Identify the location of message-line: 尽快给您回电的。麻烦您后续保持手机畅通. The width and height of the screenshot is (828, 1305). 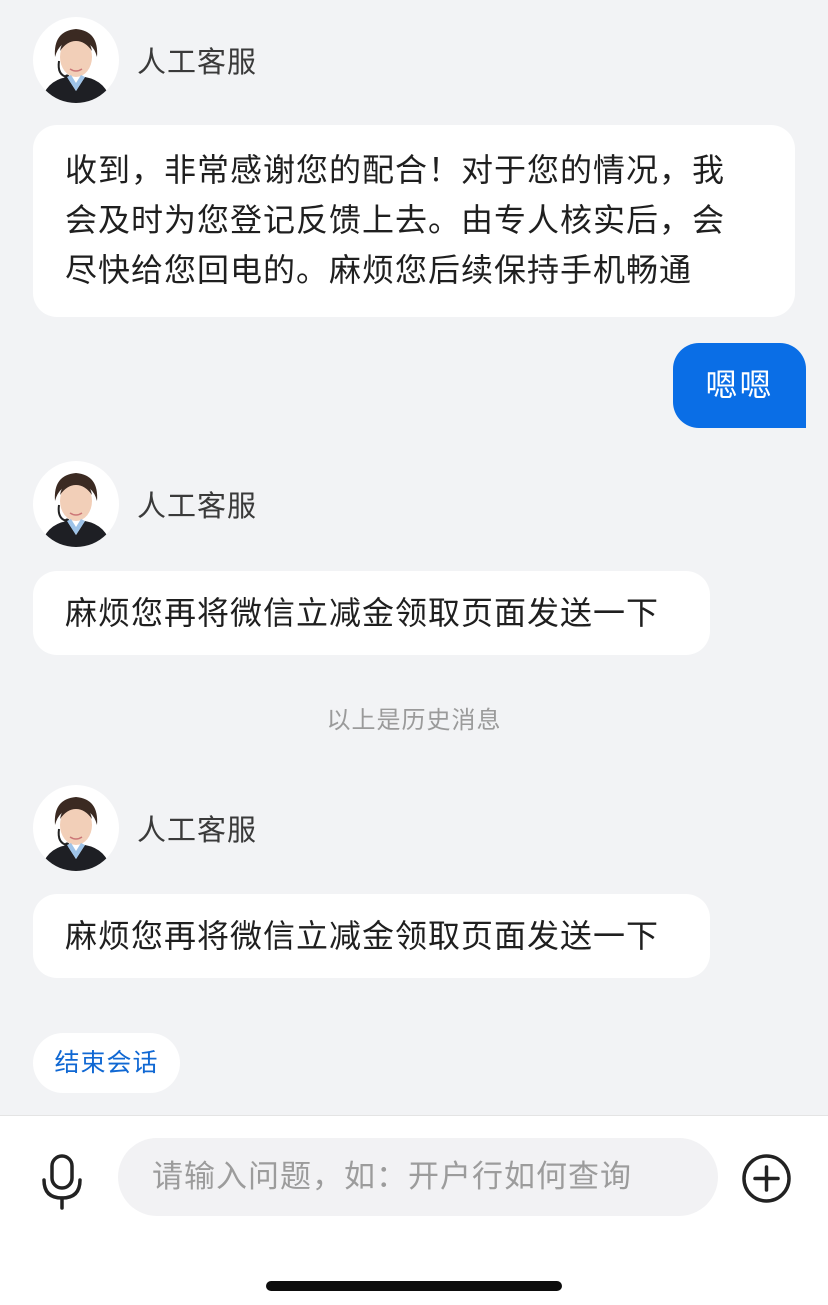
(379, 270).